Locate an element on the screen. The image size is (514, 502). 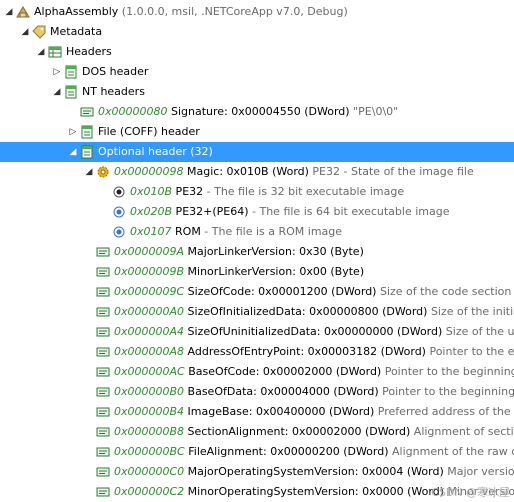
node-offset: 0x000000A0 is located at coordinates (149, 311).